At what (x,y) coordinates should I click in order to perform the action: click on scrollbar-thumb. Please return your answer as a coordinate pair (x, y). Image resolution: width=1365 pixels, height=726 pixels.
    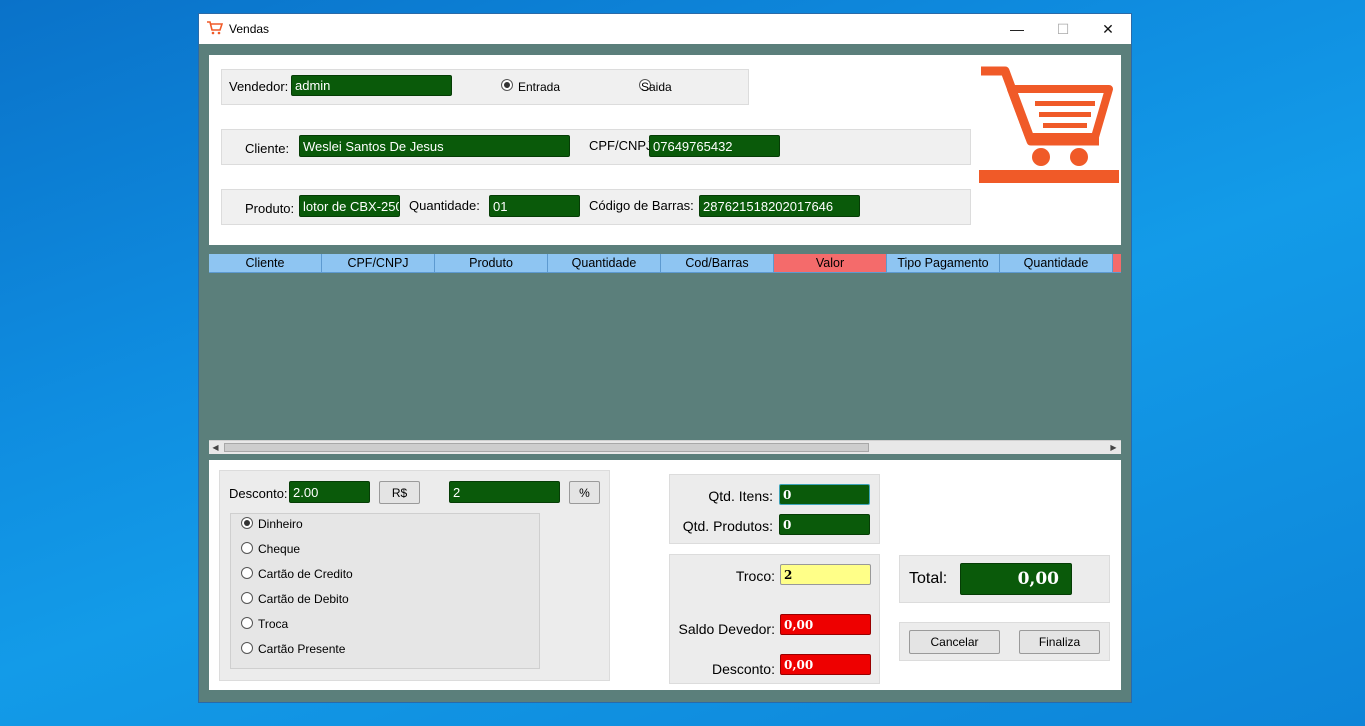
    Looking at the image, I should click on (546, 447).